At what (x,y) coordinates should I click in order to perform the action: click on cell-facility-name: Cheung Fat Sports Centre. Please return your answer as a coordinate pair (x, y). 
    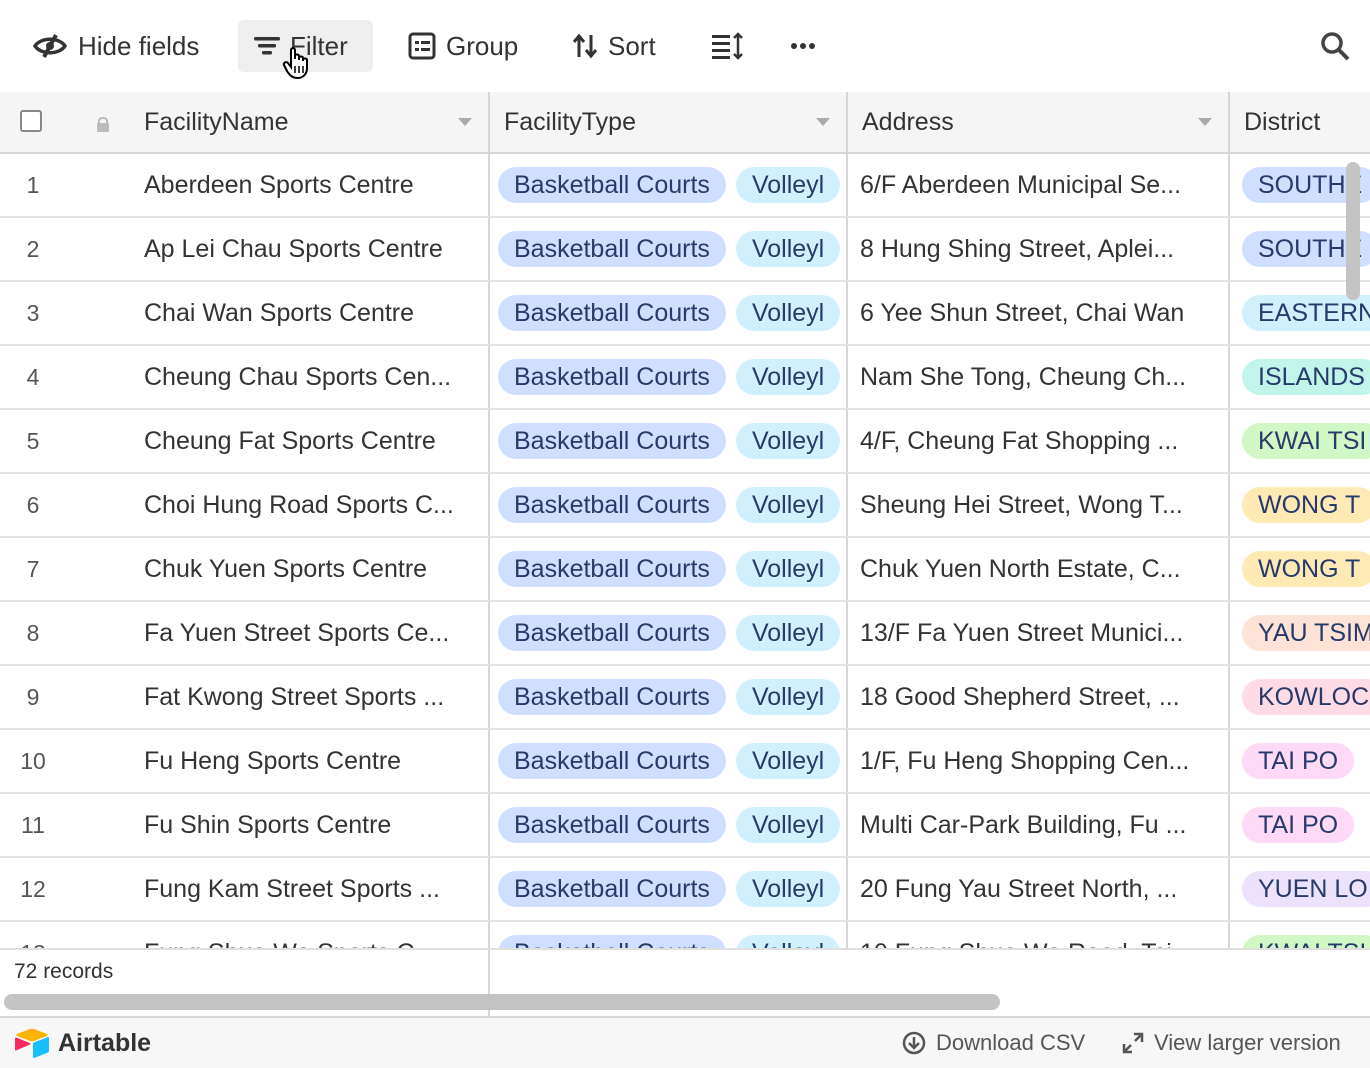
    Looking at the image, I should click on (314, 441).